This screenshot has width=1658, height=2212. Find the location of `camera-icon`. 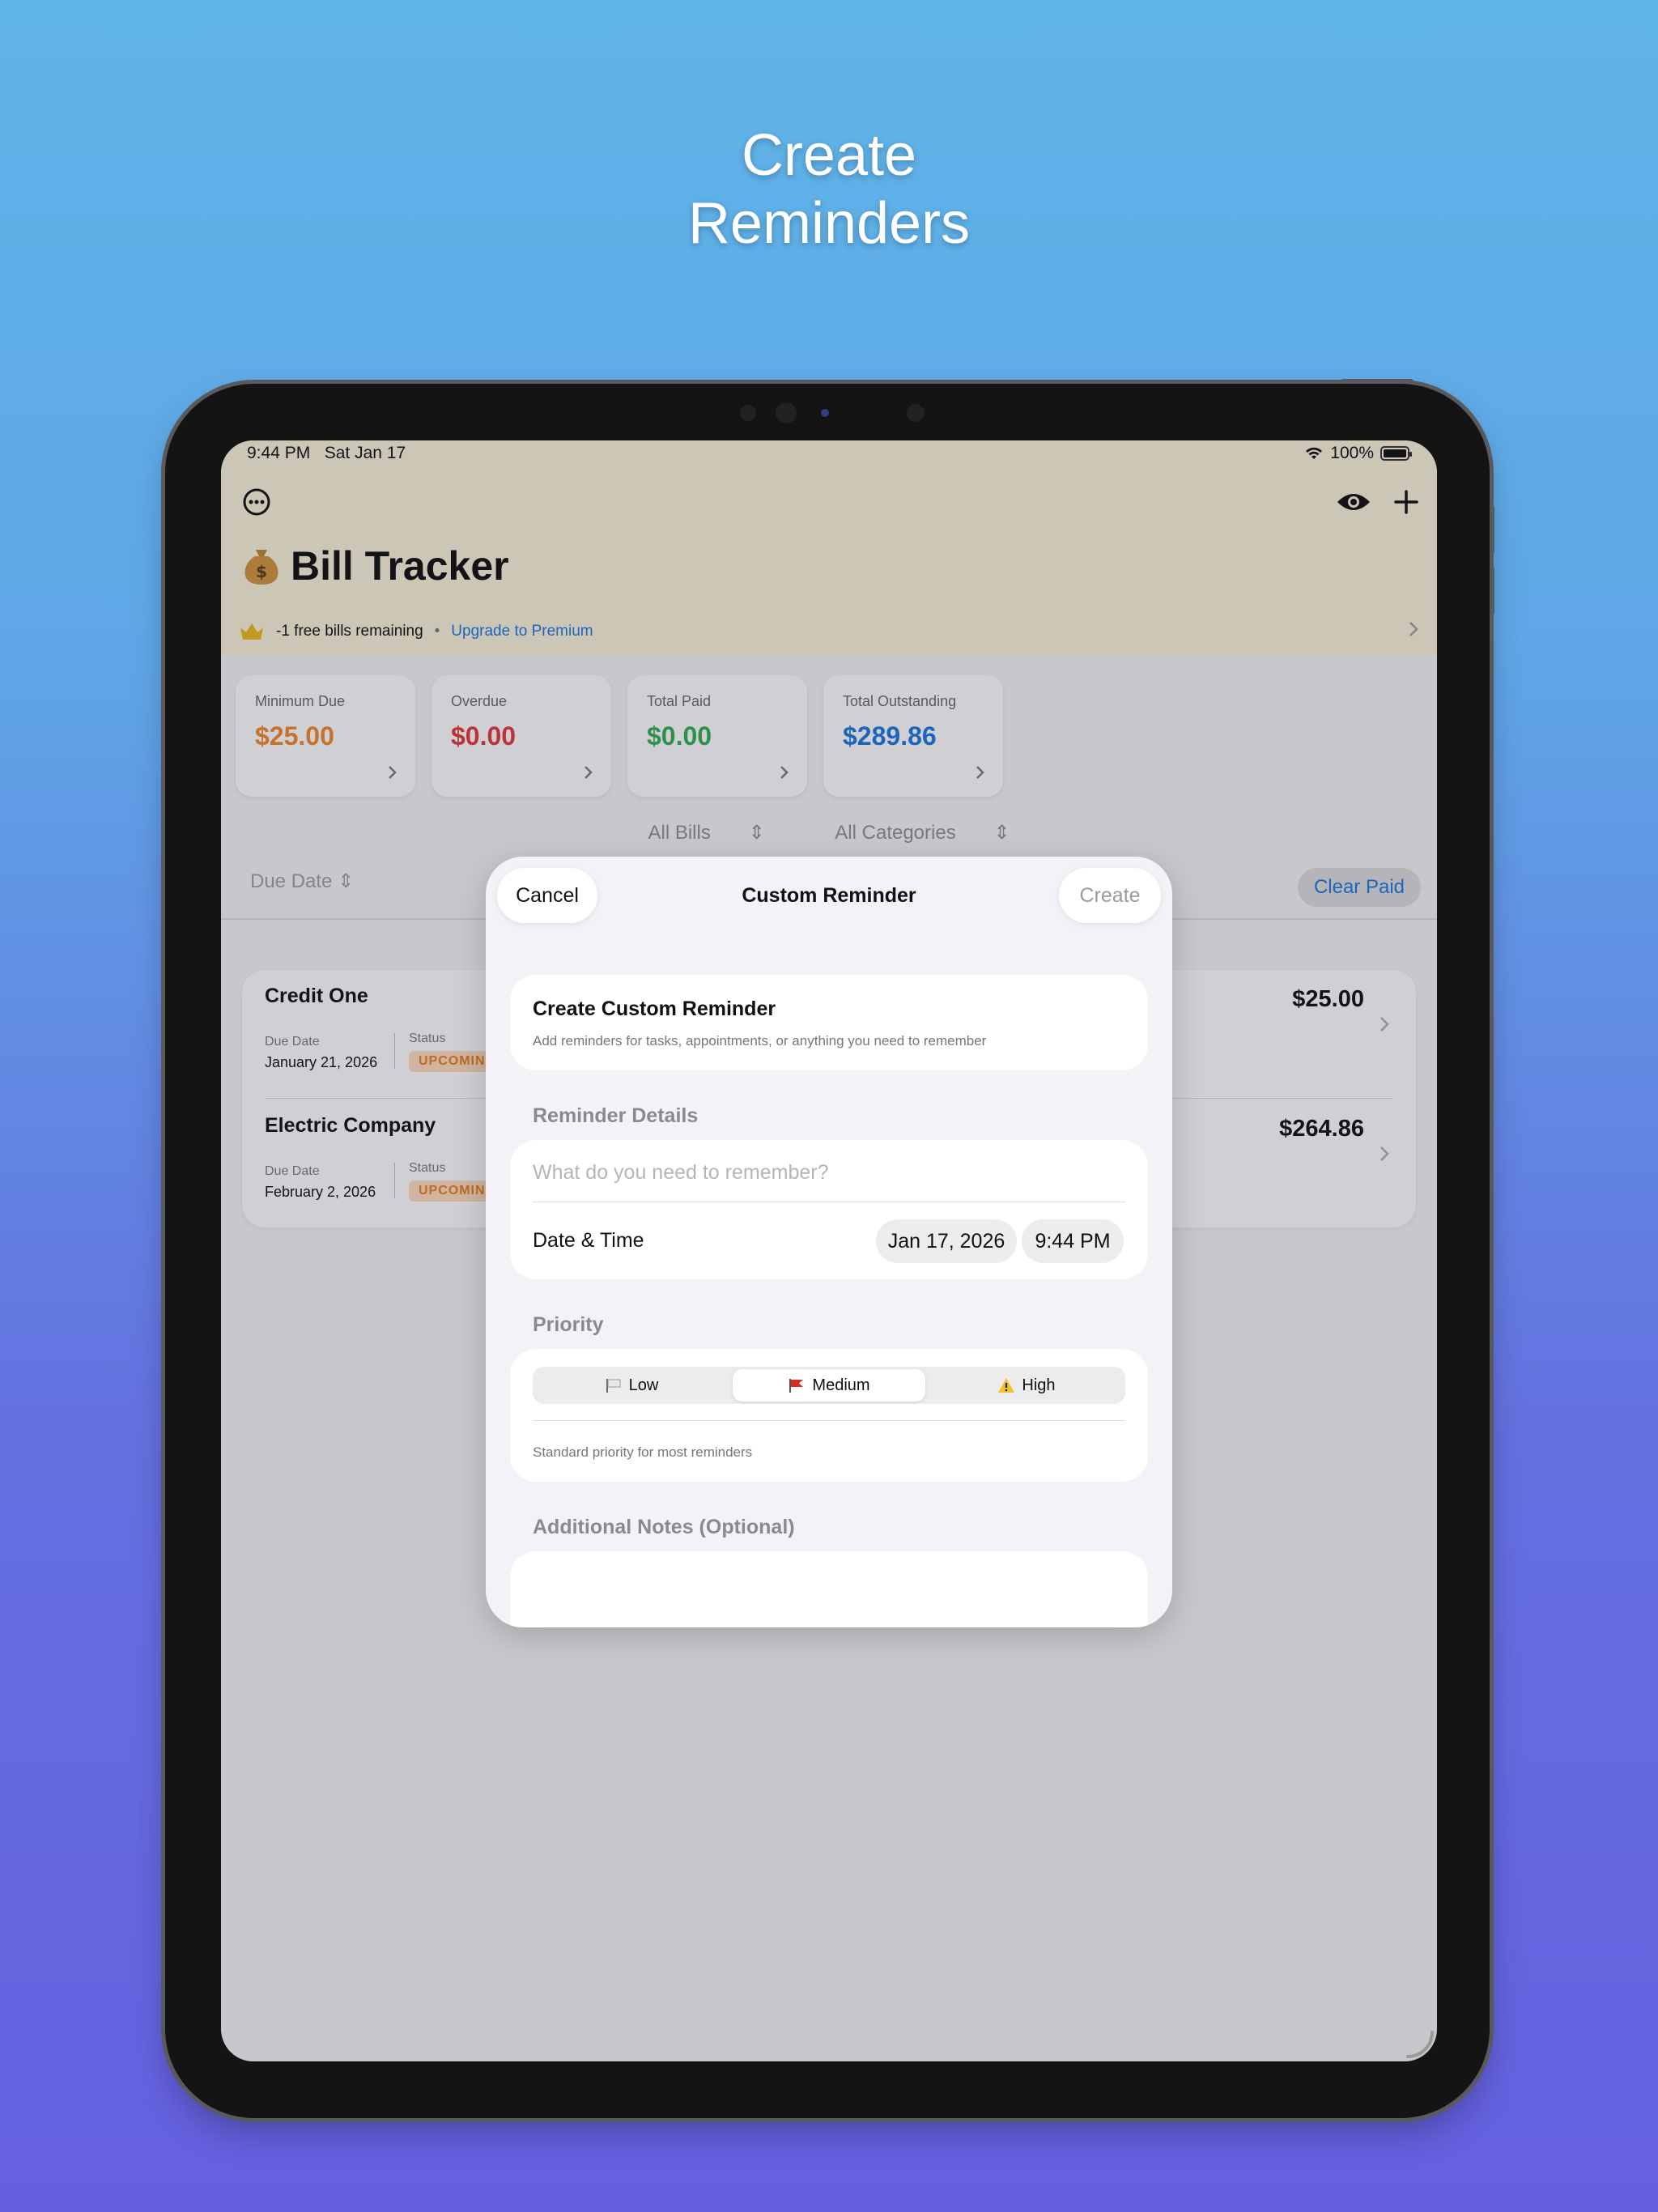

camera-icon is located at coordinates (786, 412).